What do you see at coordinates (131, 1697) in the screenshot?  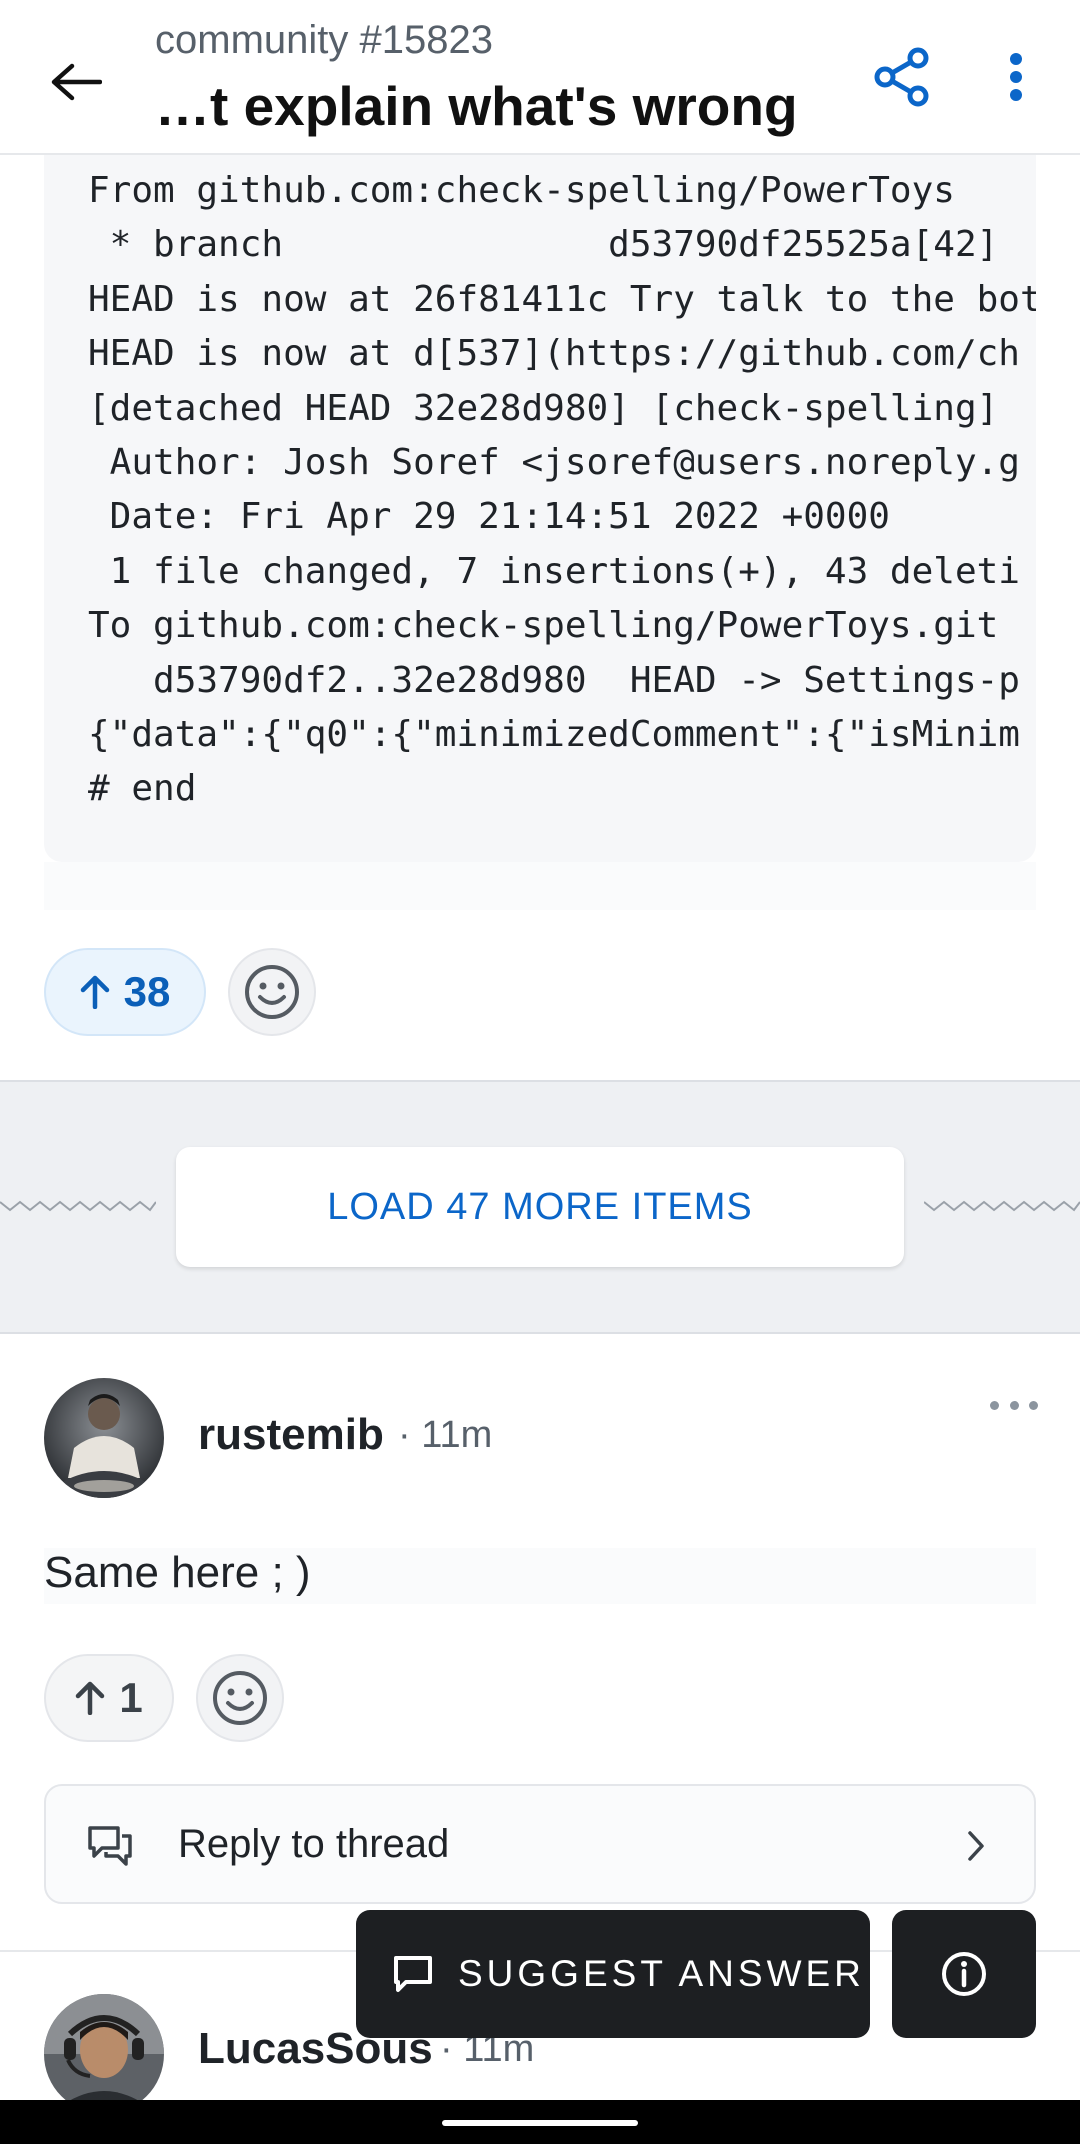 I see `comment-upvote-count: 1` at bounding box center [131, 1697].